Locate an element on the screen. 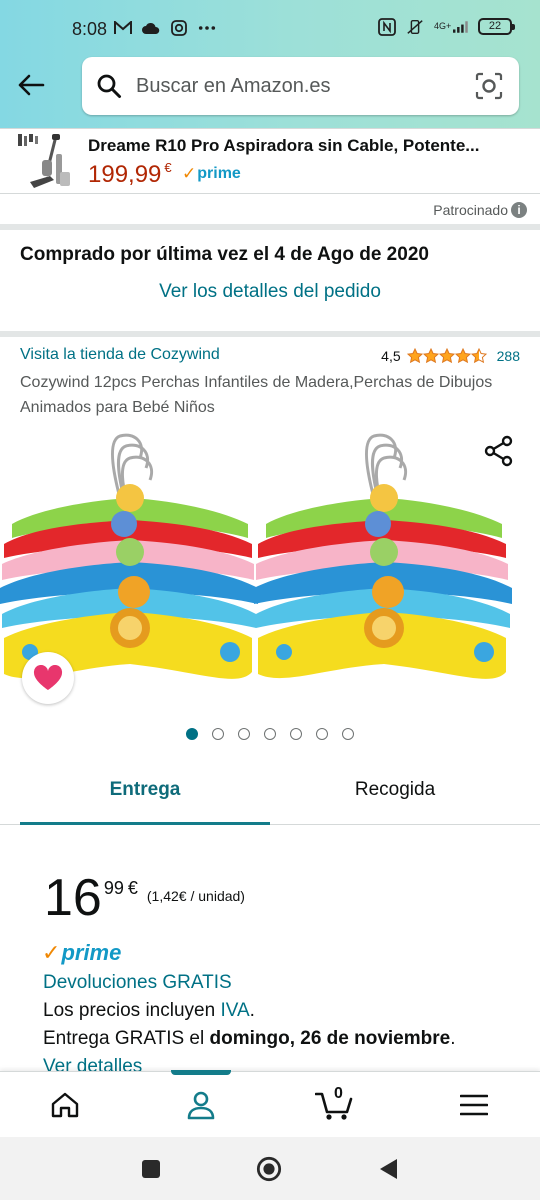 Image resolution: width=540 pixels, height=1200 pixels. back-system-button is located at coordinates (388, 1169).